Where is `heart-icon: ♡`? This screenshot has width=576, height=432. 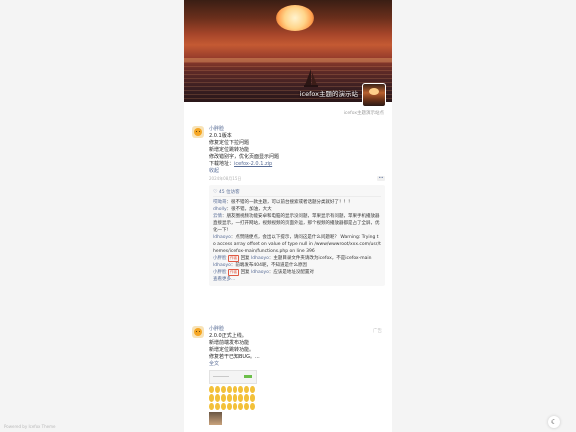 heart-icon: ♡ is located at coordinates (215, 192).